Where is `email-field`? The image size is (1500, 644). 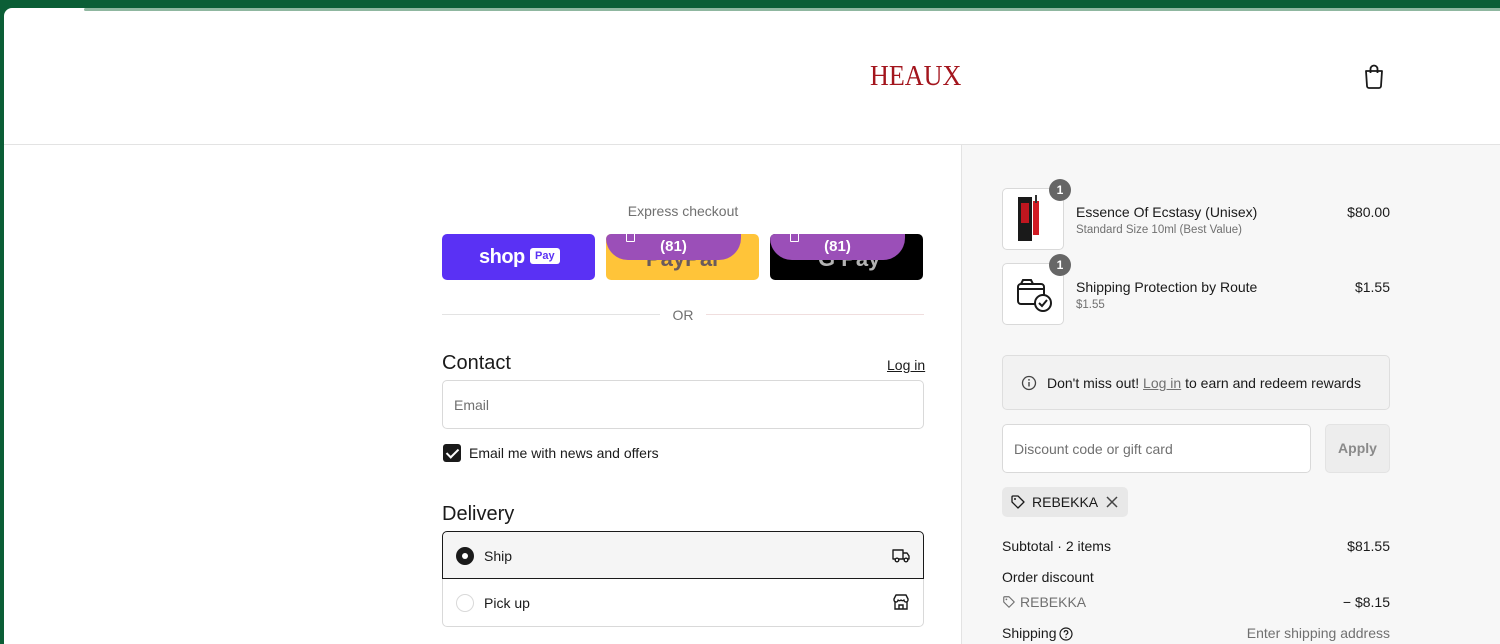 email-field is located at coordinates (683, 404).